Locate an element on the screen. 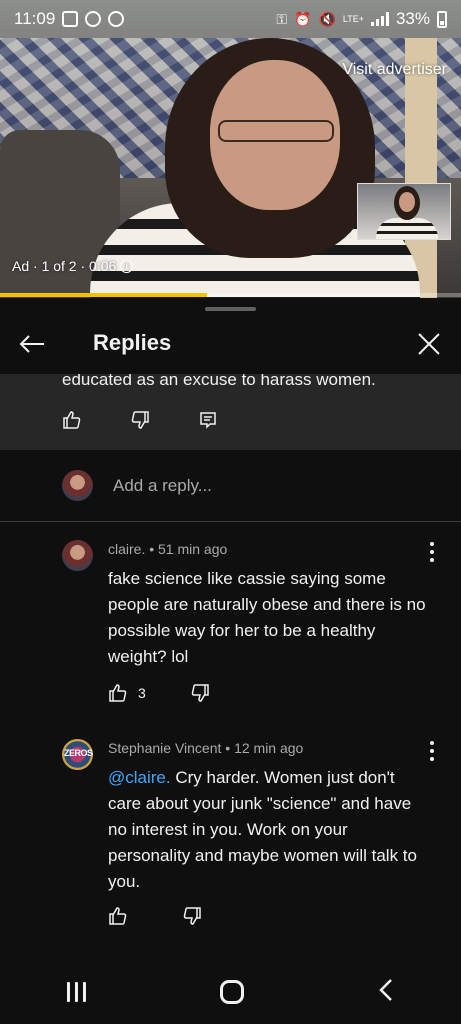  avatar-text: ZEROS is located at coordinates (78, 753).